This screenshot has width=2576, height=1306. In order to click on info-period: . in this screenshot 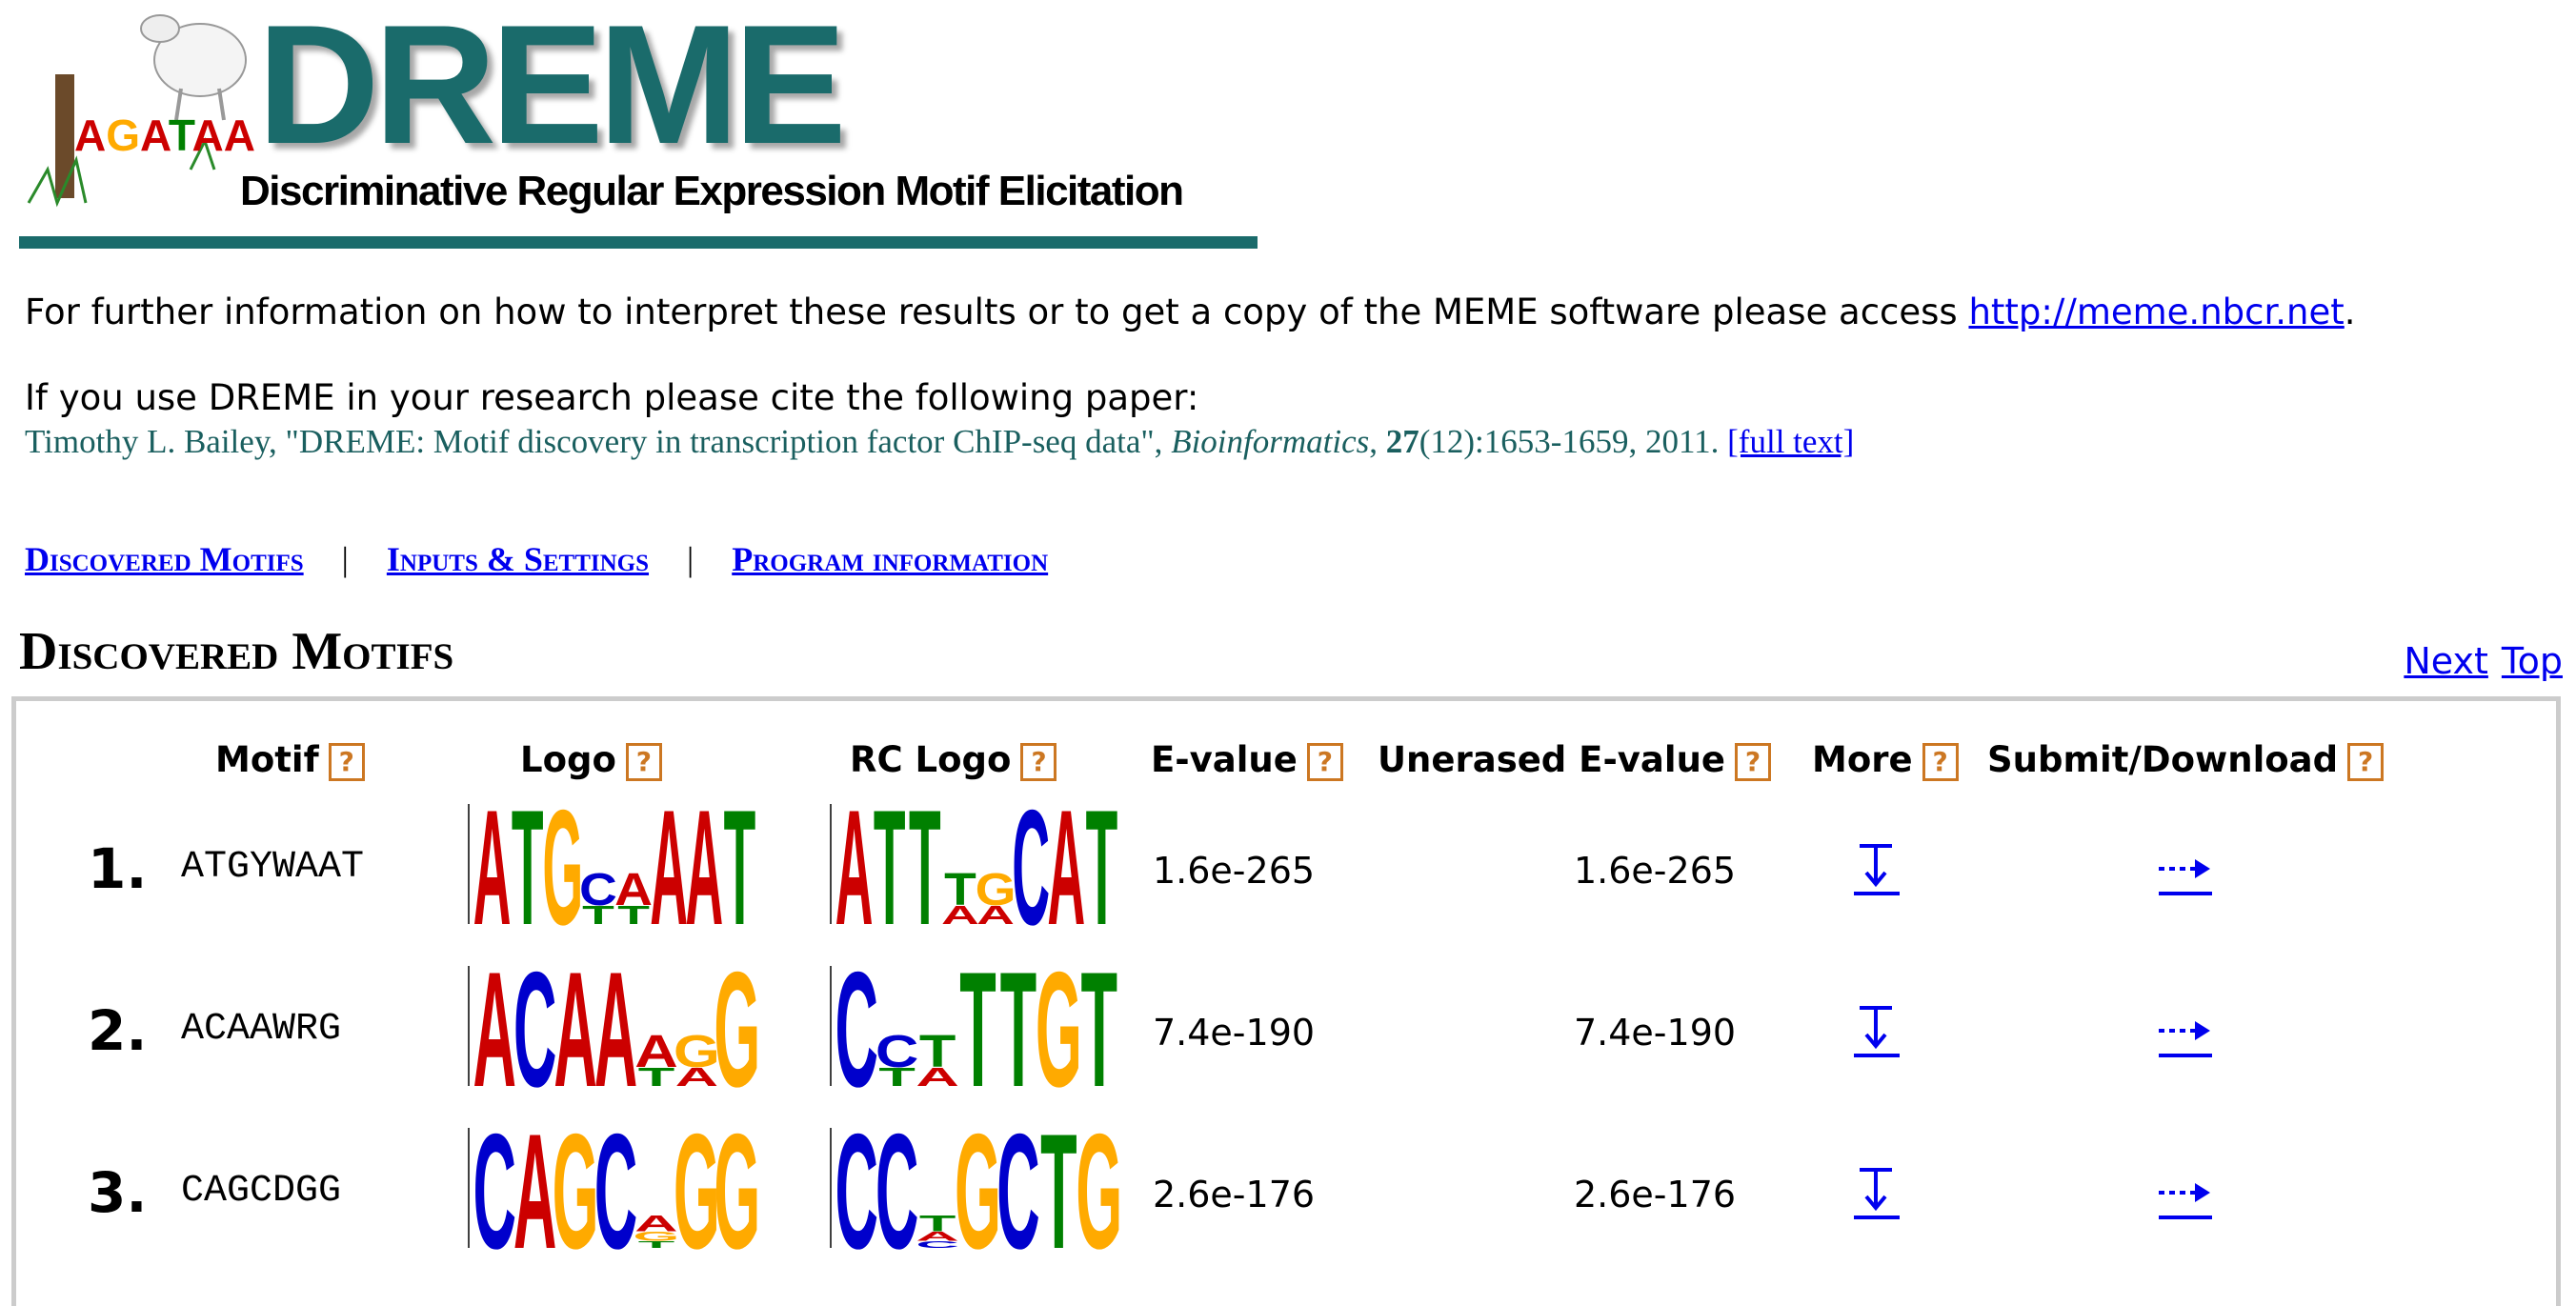, I will do `click(2350, 311)`.